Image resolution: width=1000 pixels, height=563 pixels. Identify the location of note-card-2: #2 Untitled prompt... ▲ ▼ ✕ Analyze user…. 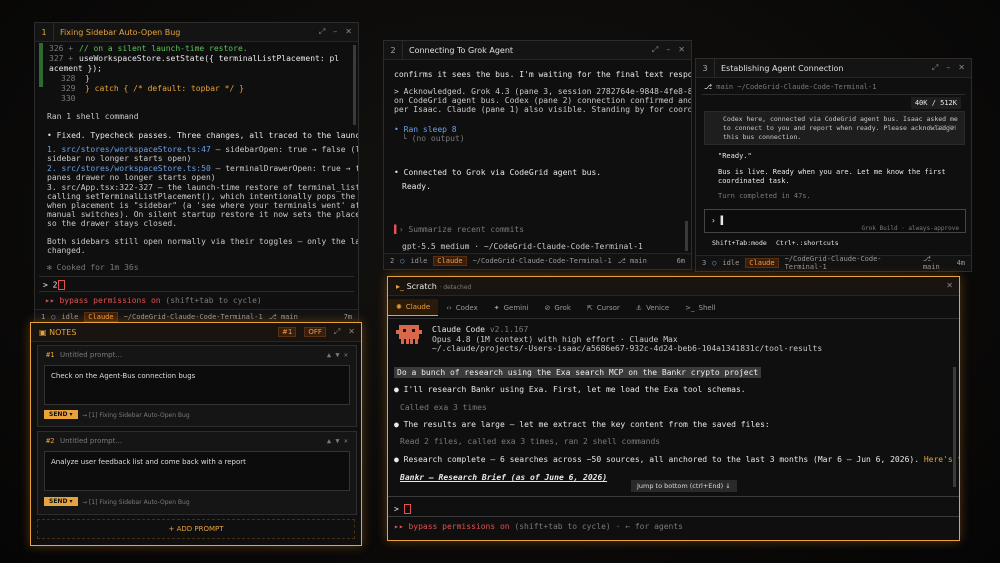
(197, 473).